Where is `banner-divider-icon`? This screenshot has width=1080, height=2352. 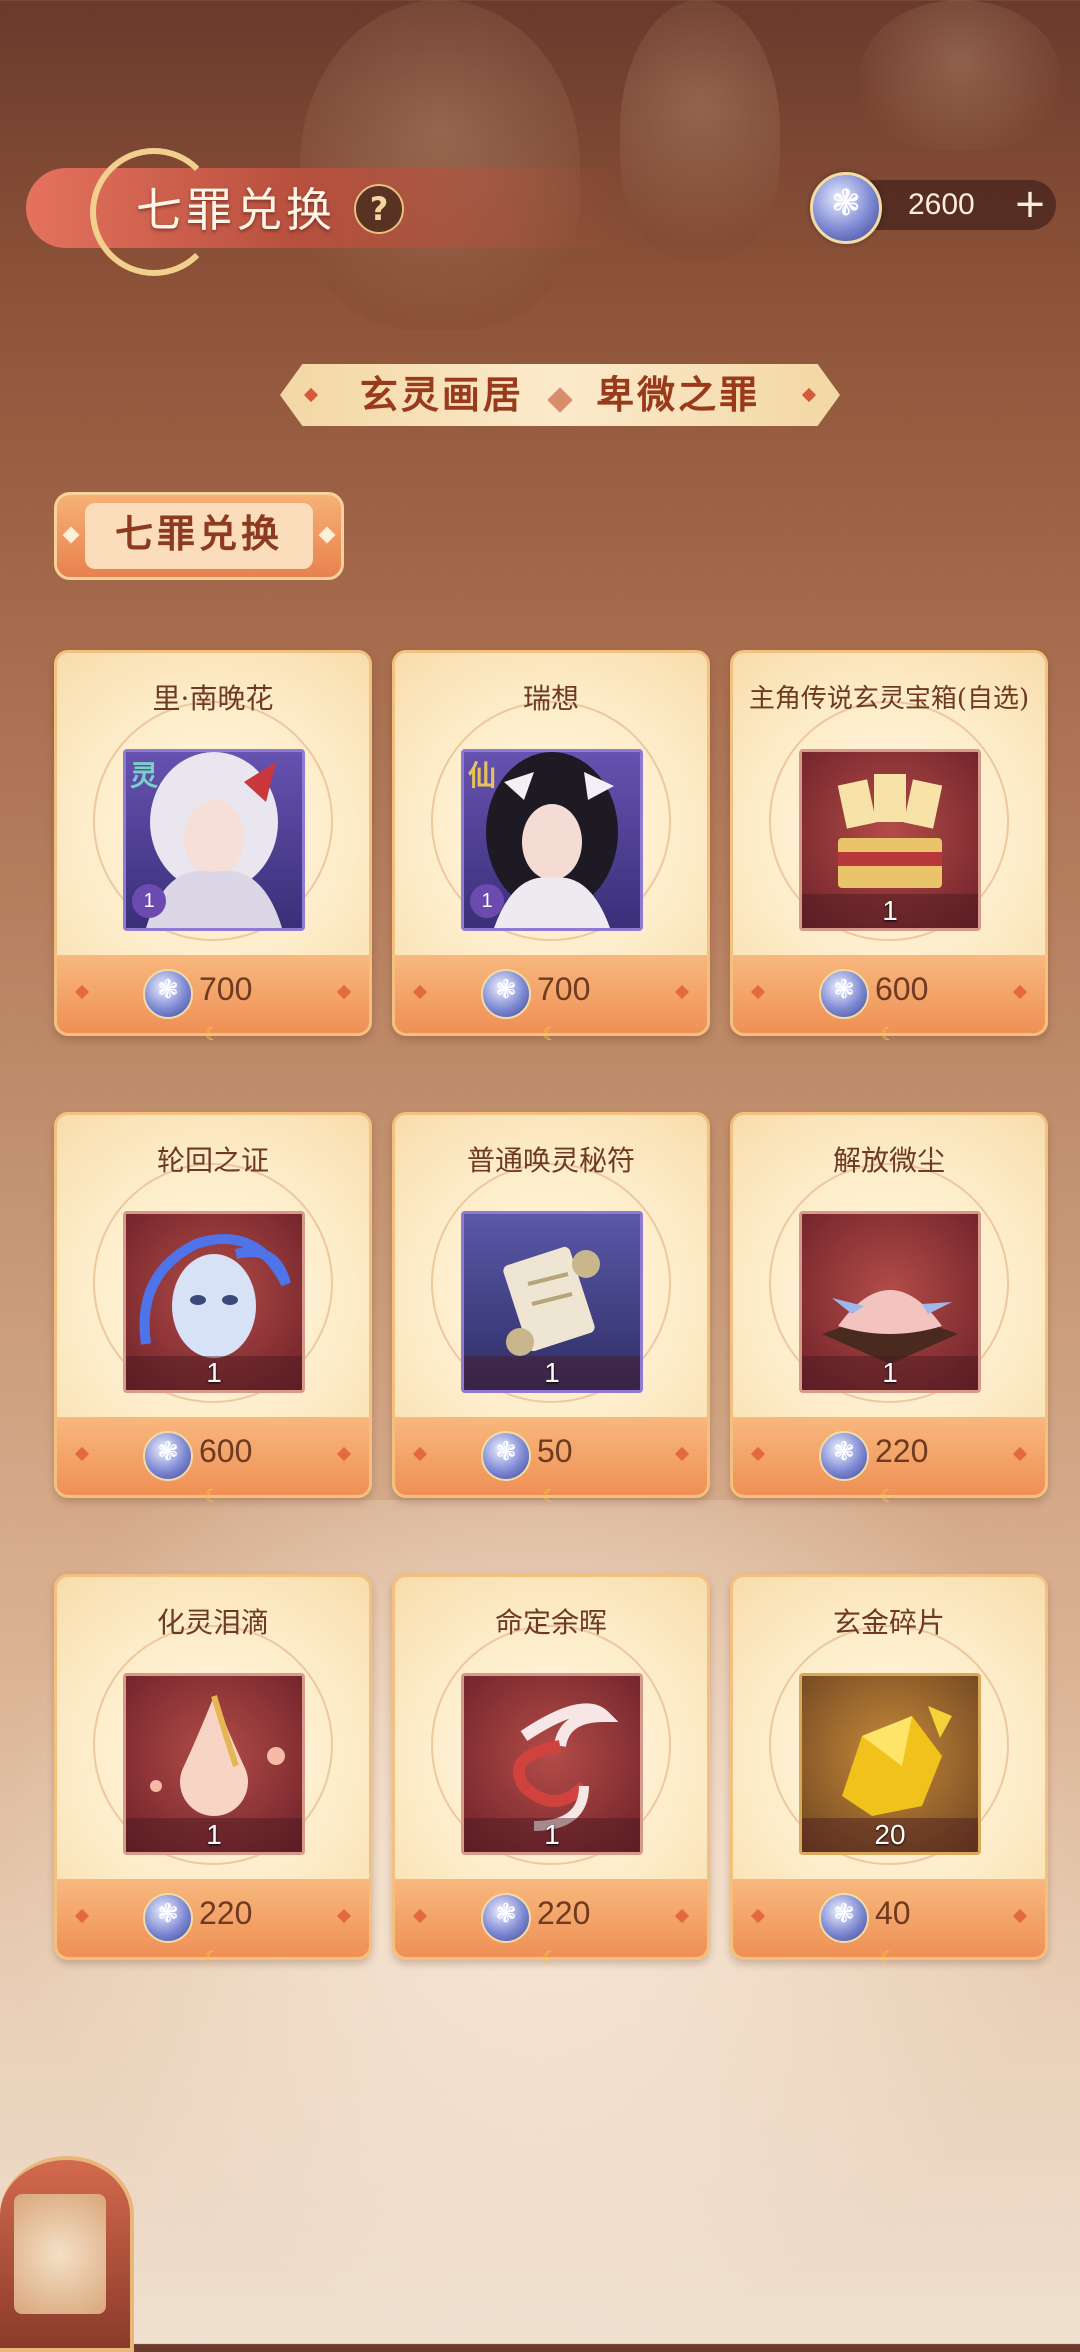 banner-divider-icon is located at coordinates (560, 399).